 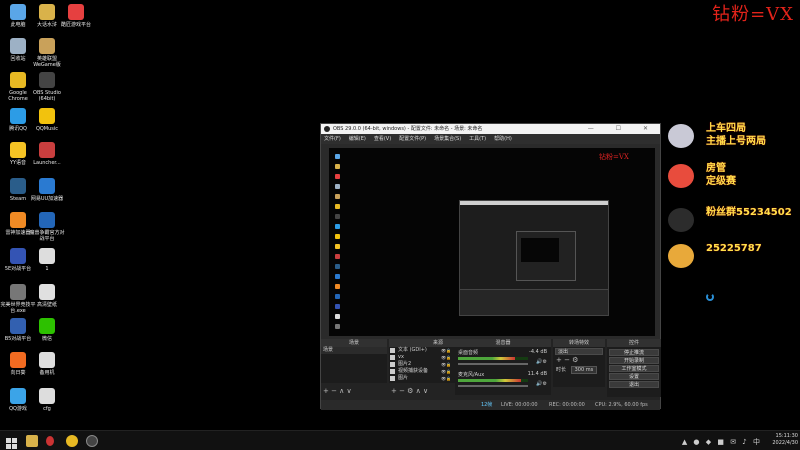 I want to click on desktop-icon: OBS Studio (64bit), so click(x=47, y=87).